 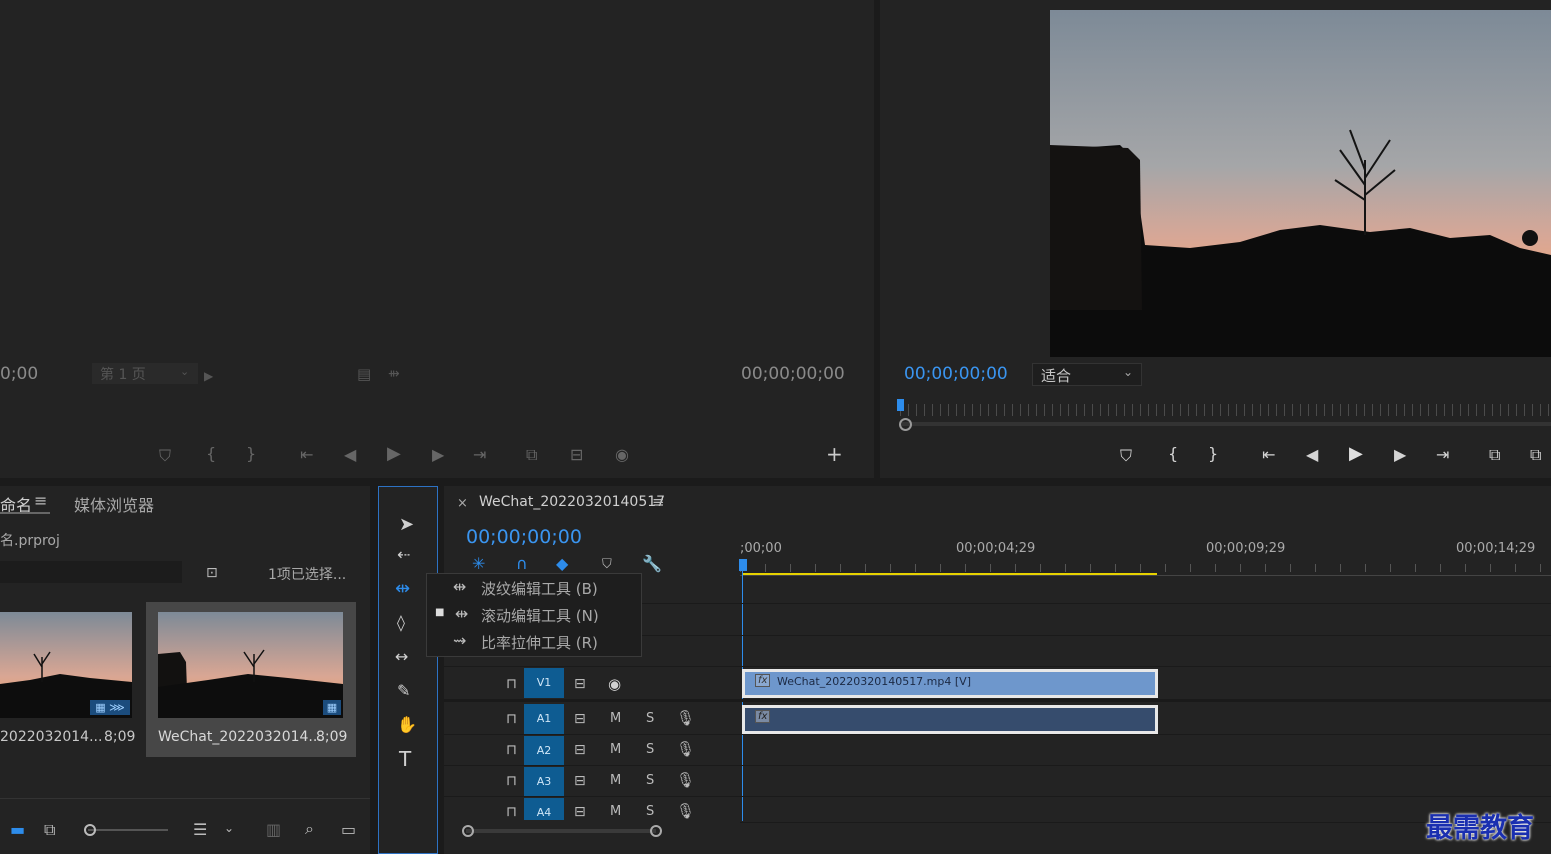 I want to click on list-view-icon: ▬, so click(x=17, y=830).